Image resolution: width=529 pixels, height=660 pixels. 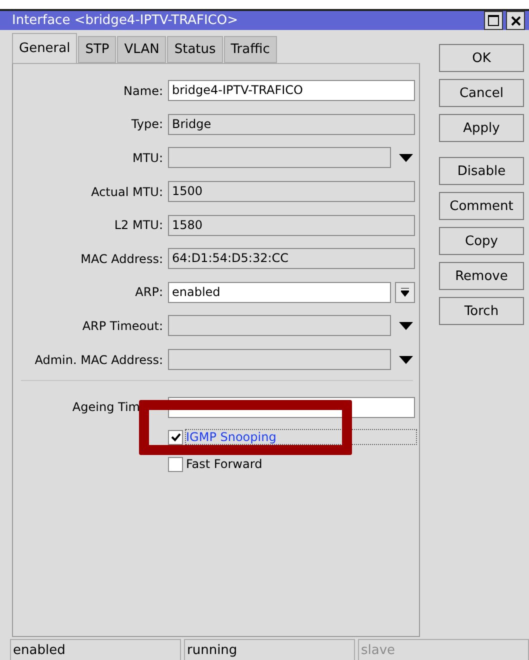 What do you see at coordinates (481, 128) in the screenshot?
I see `action-button: Apply` at bounding box center [481, 128].